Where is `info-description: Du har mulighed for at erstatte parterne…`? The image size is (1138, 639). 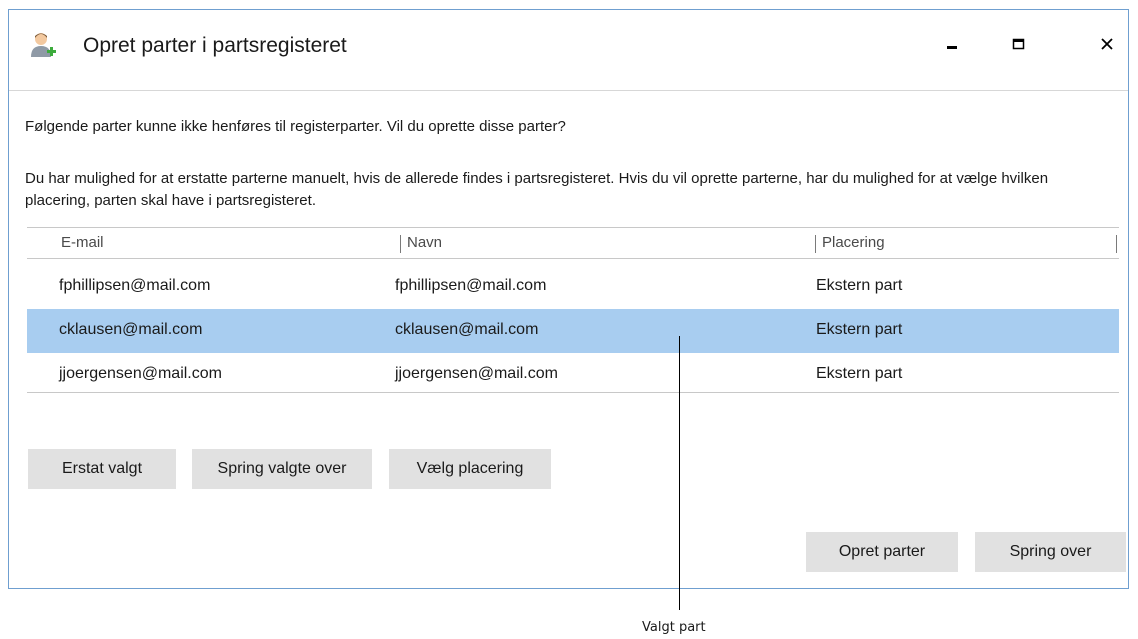 info-description: Du har mulighed for at erstatte parterne… is located at coordinates (537, 189).